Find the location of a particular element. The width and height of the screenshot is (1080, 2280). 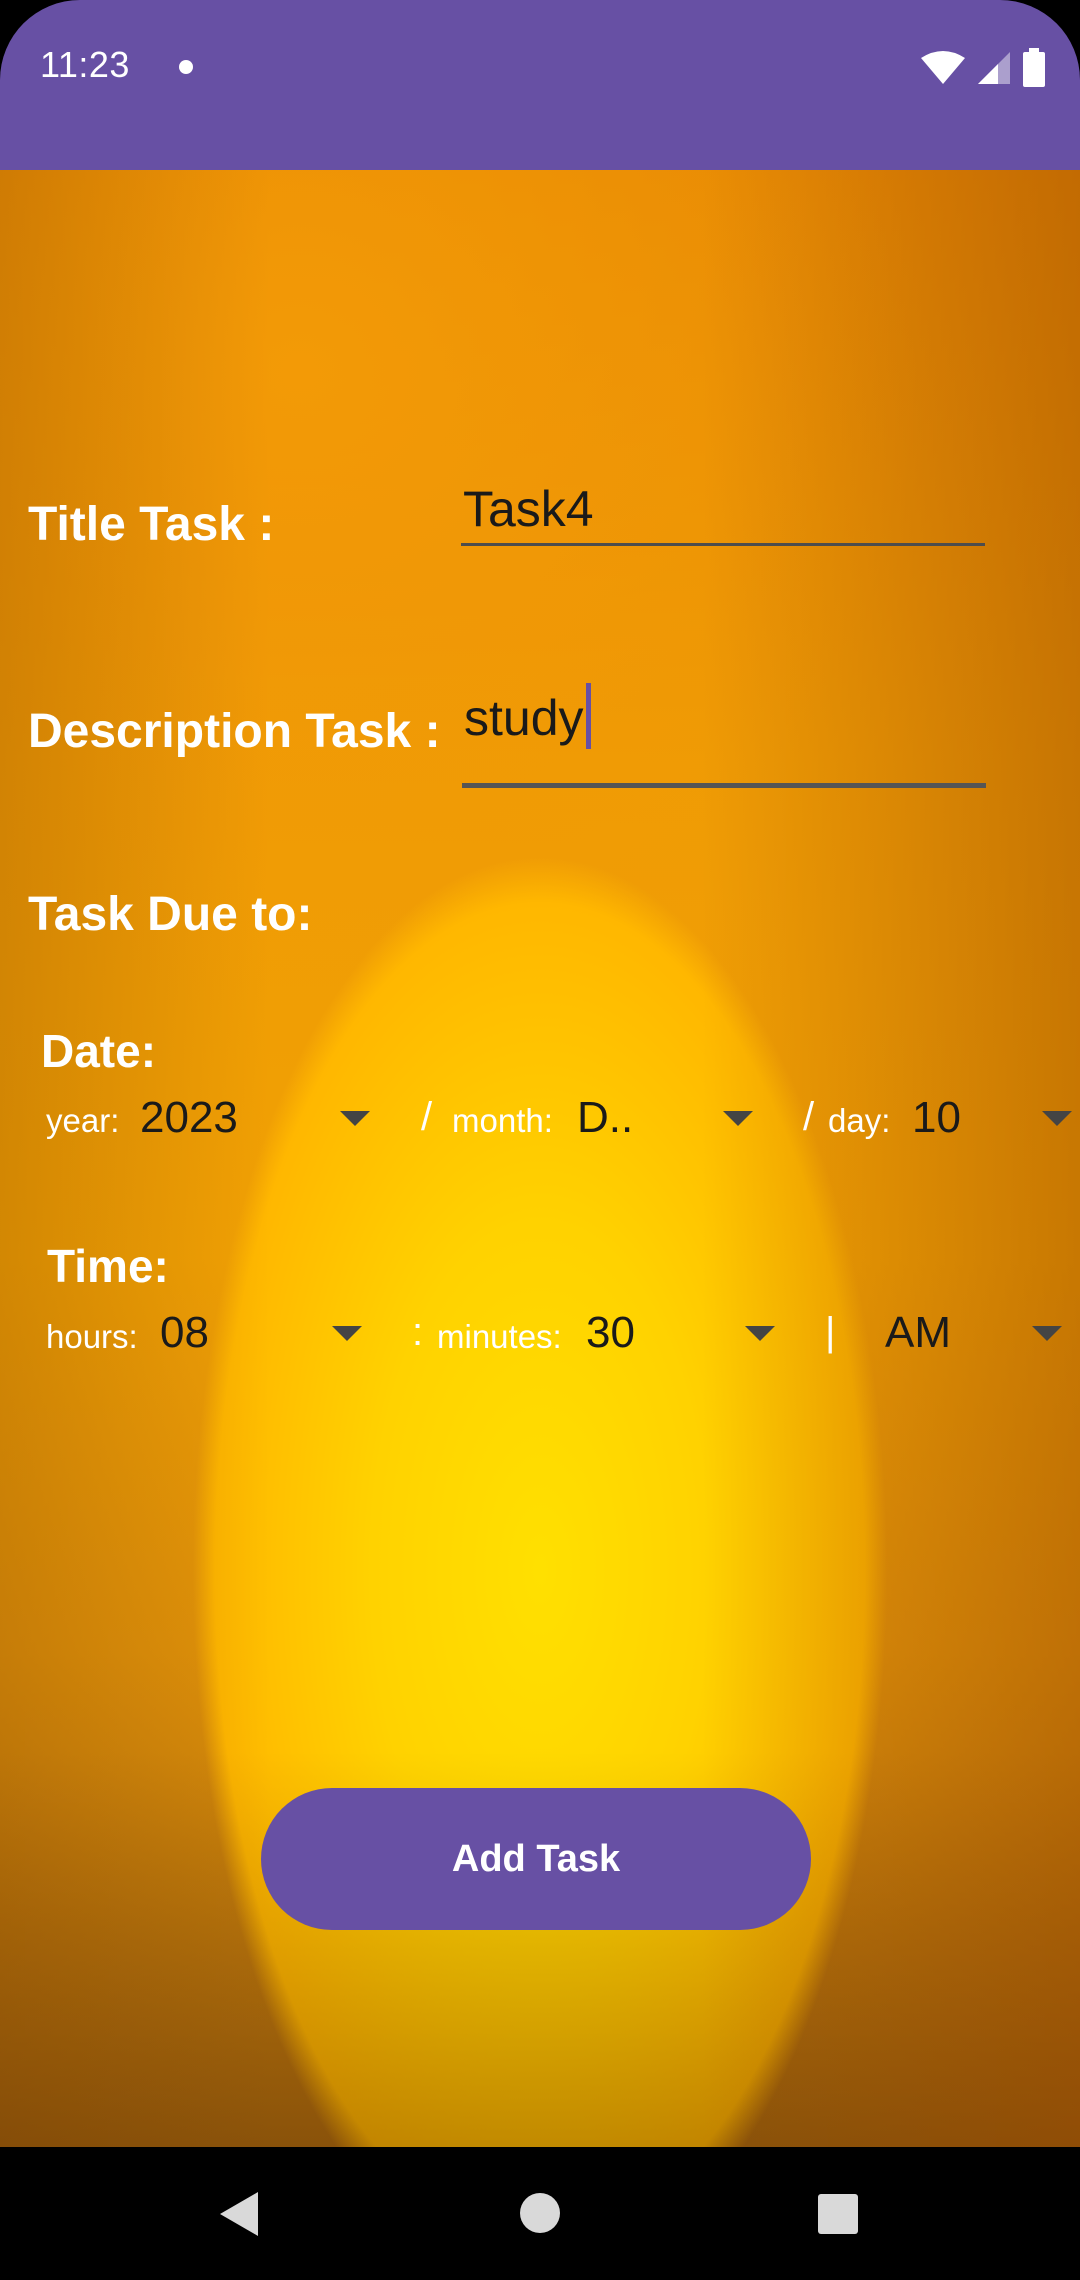

date-label: Date: is located at coordinates (99, 1051).